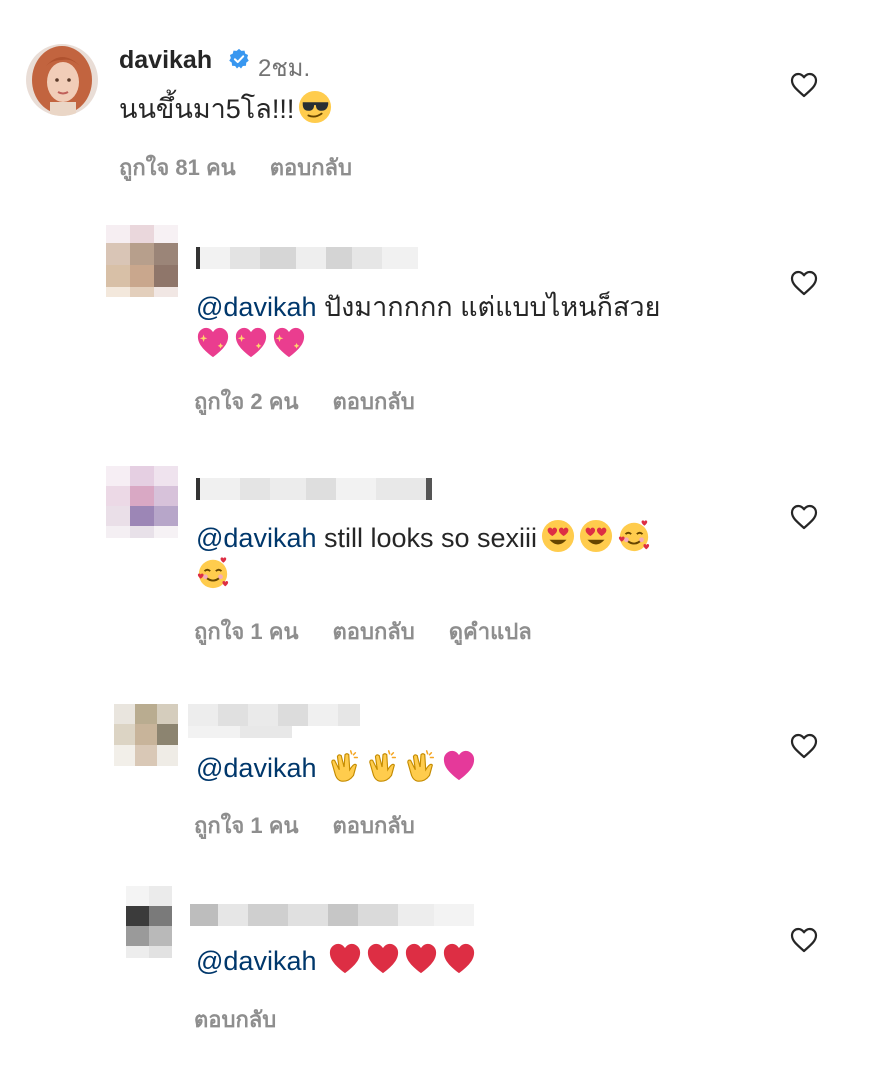 The height and width of the screenshot is (1078, 870). I want to click on username: davikah, so click(165, 60).